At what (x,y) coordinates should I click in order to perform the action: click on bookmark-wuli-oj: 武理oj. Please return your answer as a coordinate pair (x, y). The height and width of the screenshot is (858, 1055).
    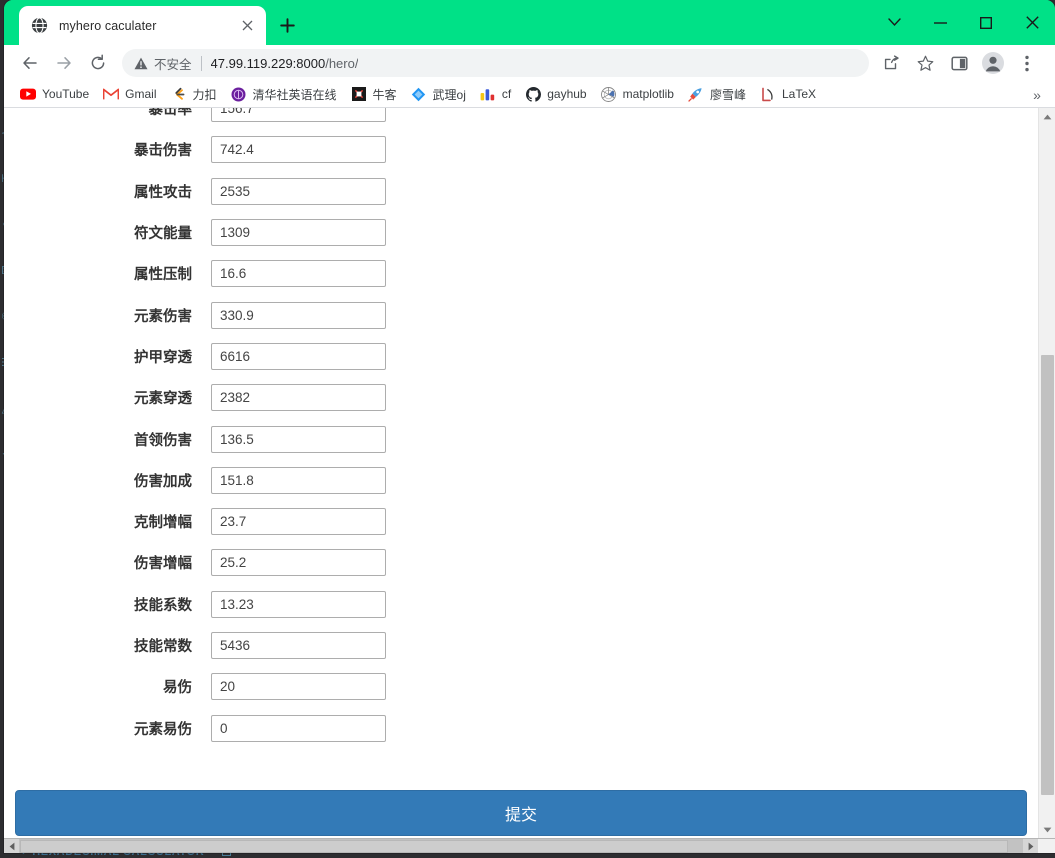
    Looking at the image, I should click on (438, 94).